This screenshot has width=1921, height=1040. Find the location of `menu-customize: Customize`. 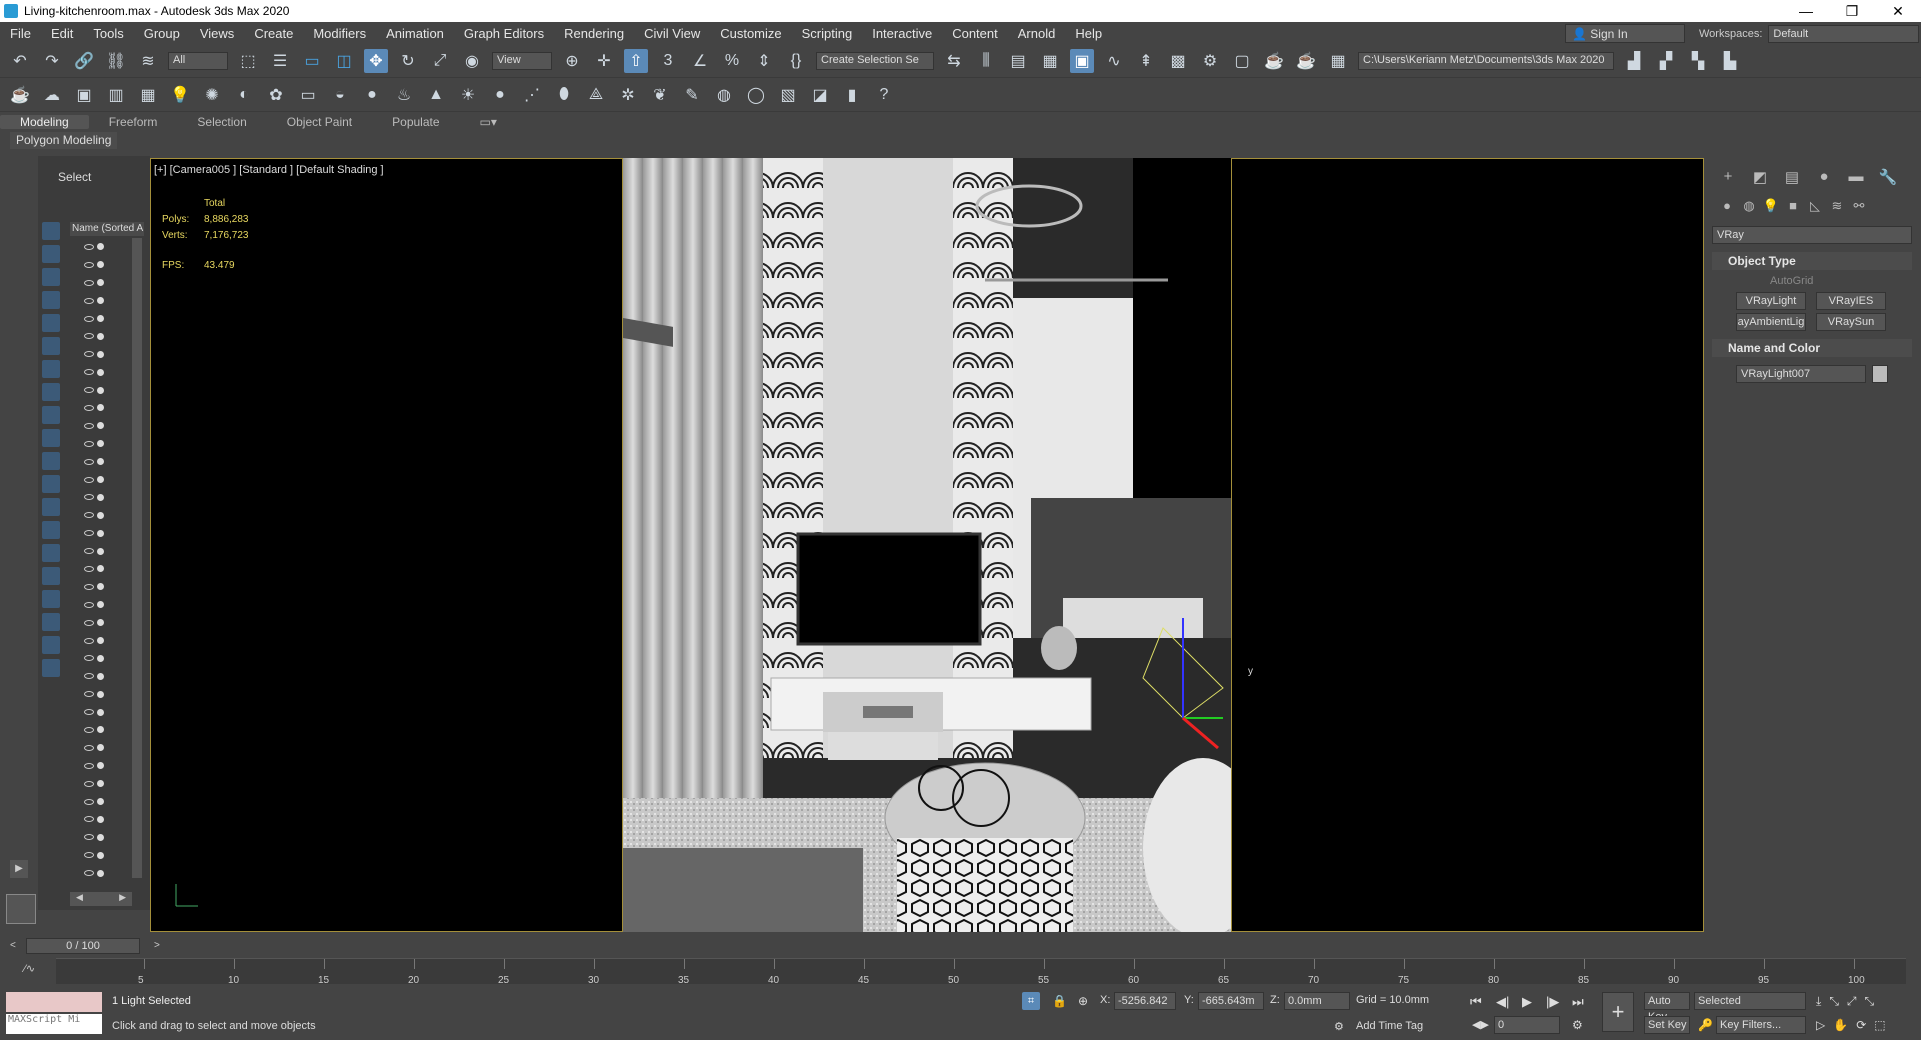

menu-customize: Customize is located at coordinates (750, 33).